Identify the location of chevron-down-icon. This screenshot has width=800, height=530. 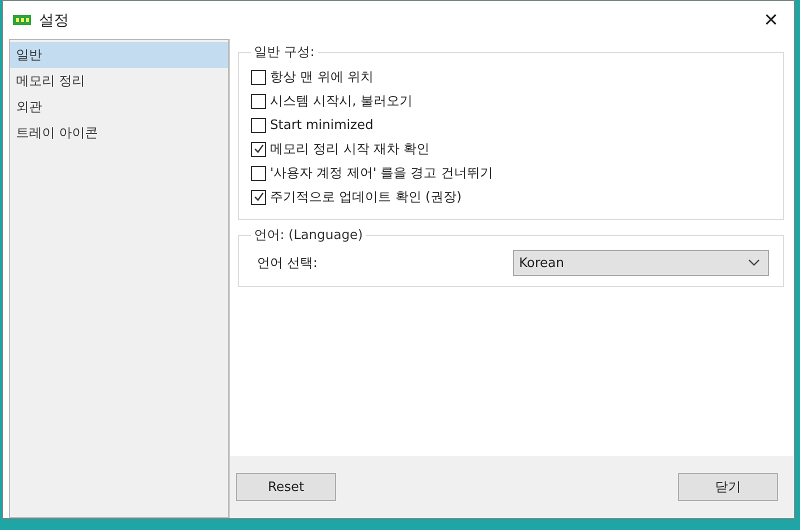
(754, 263).